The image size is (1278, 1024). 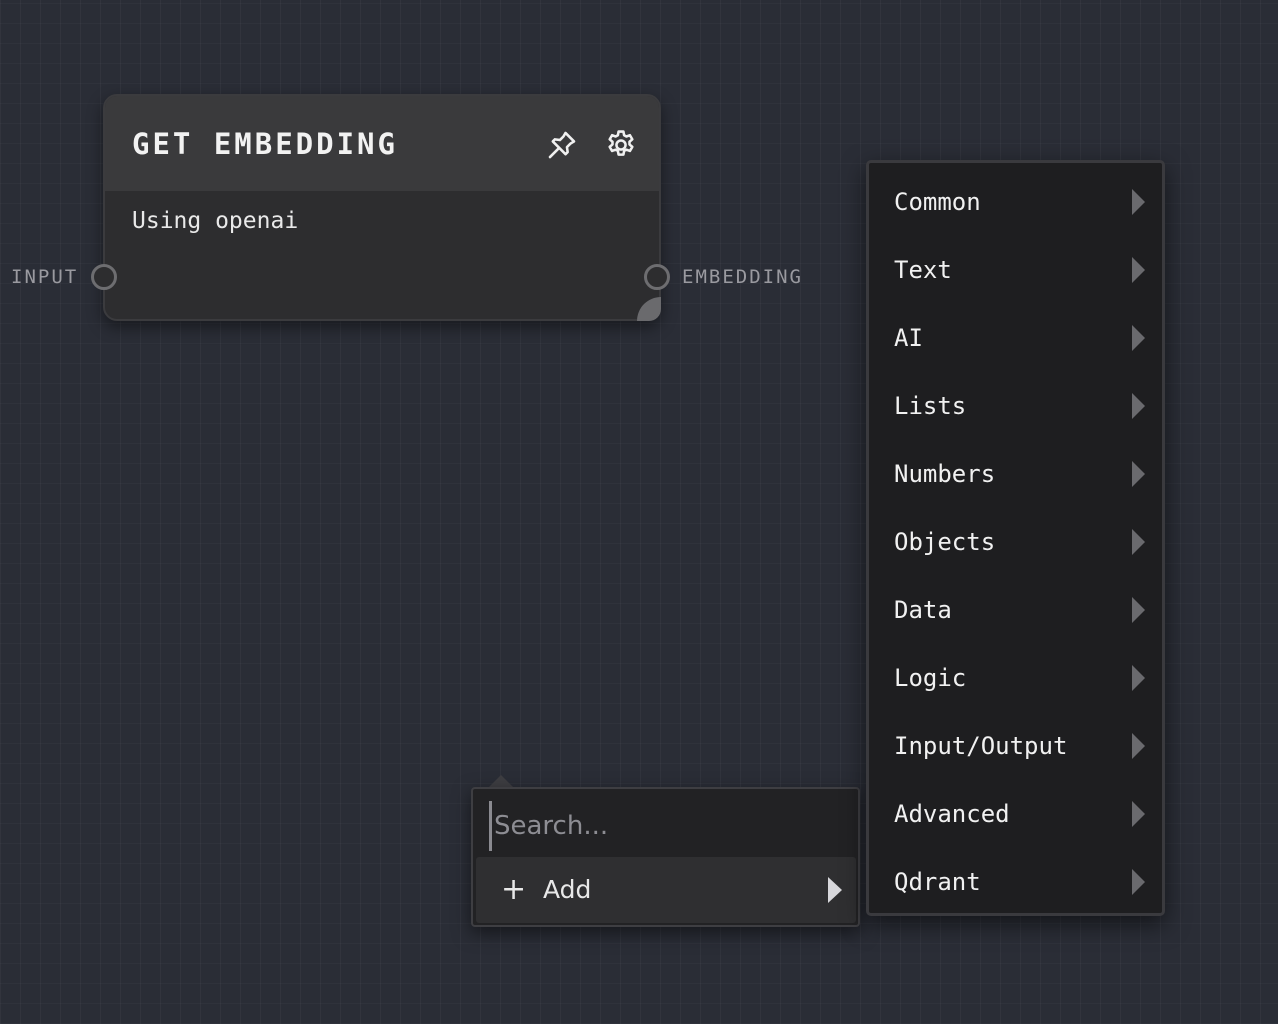 What do you see at coordinates (45, 277) in the screenshot?
I see `input-port-label: INPUT` at bounding box center [45, 277].